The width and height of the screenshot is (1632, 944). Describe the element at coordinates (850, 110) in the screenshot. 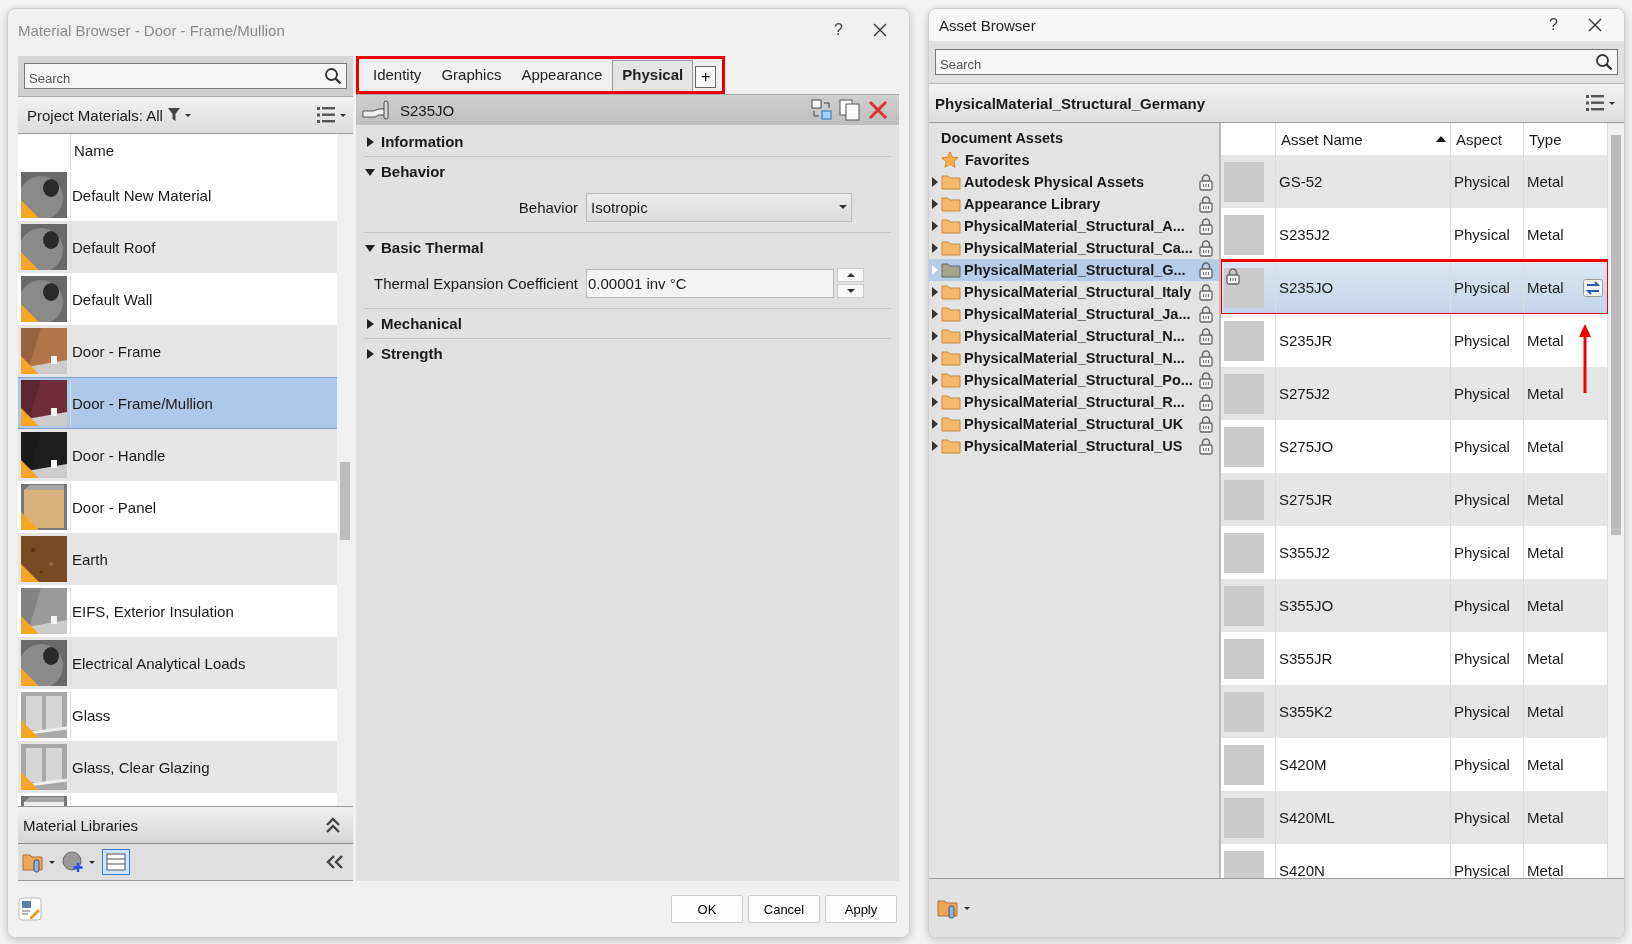

I see `duplicate-icon` at that location.